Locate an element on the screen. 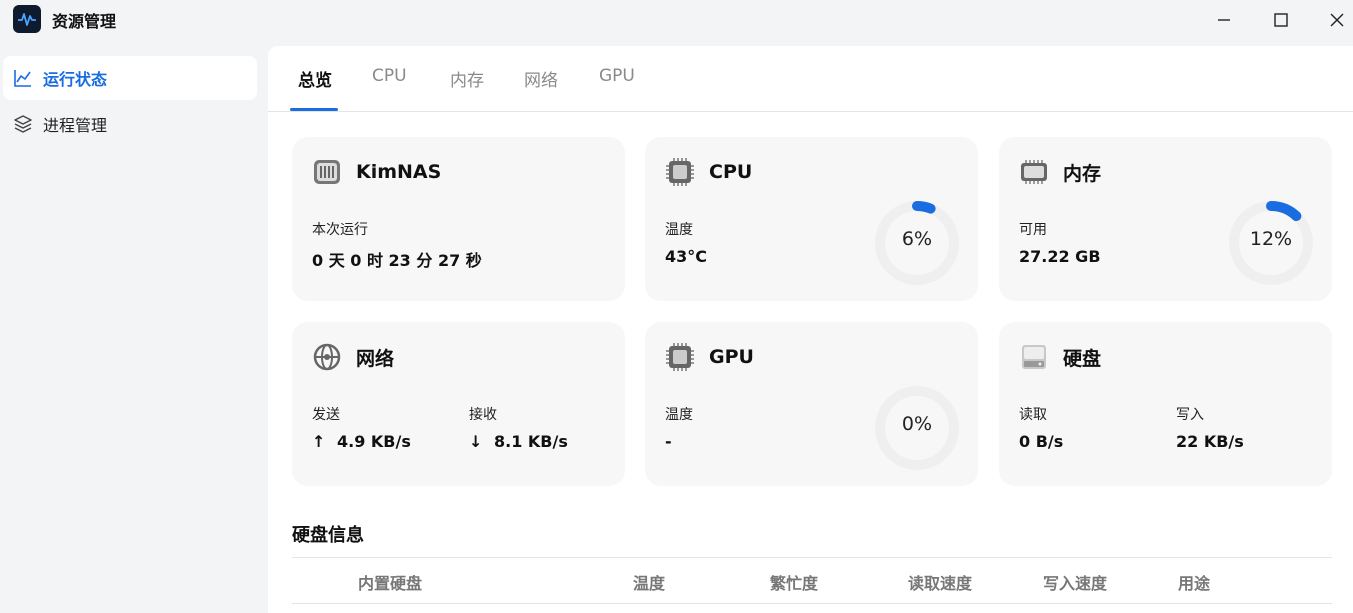  maximize-button is located at coordinates (1281, 20).